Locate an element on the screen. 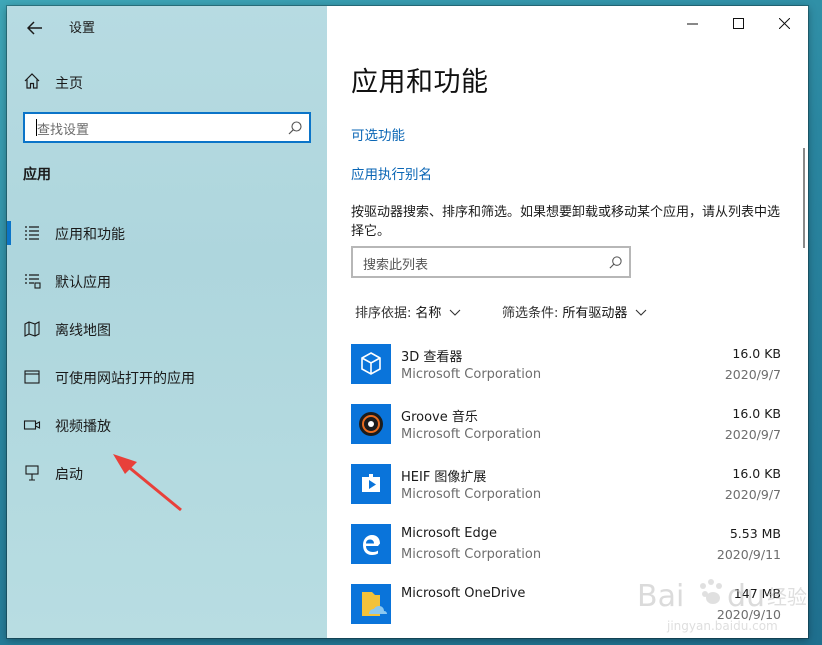 The width and height of the screenshot is (822, 645). scrollbar is located at coordinates (804, 198).